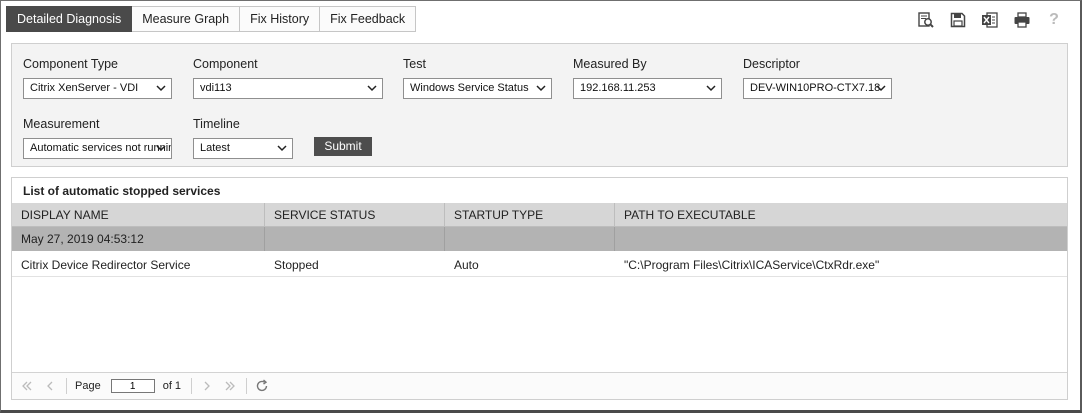 Image resolution: width=1082 pixels, height=413 pixels. I want to click on component-type-field: Component Type Citrix XenServer - VDI, so click(97, 78).